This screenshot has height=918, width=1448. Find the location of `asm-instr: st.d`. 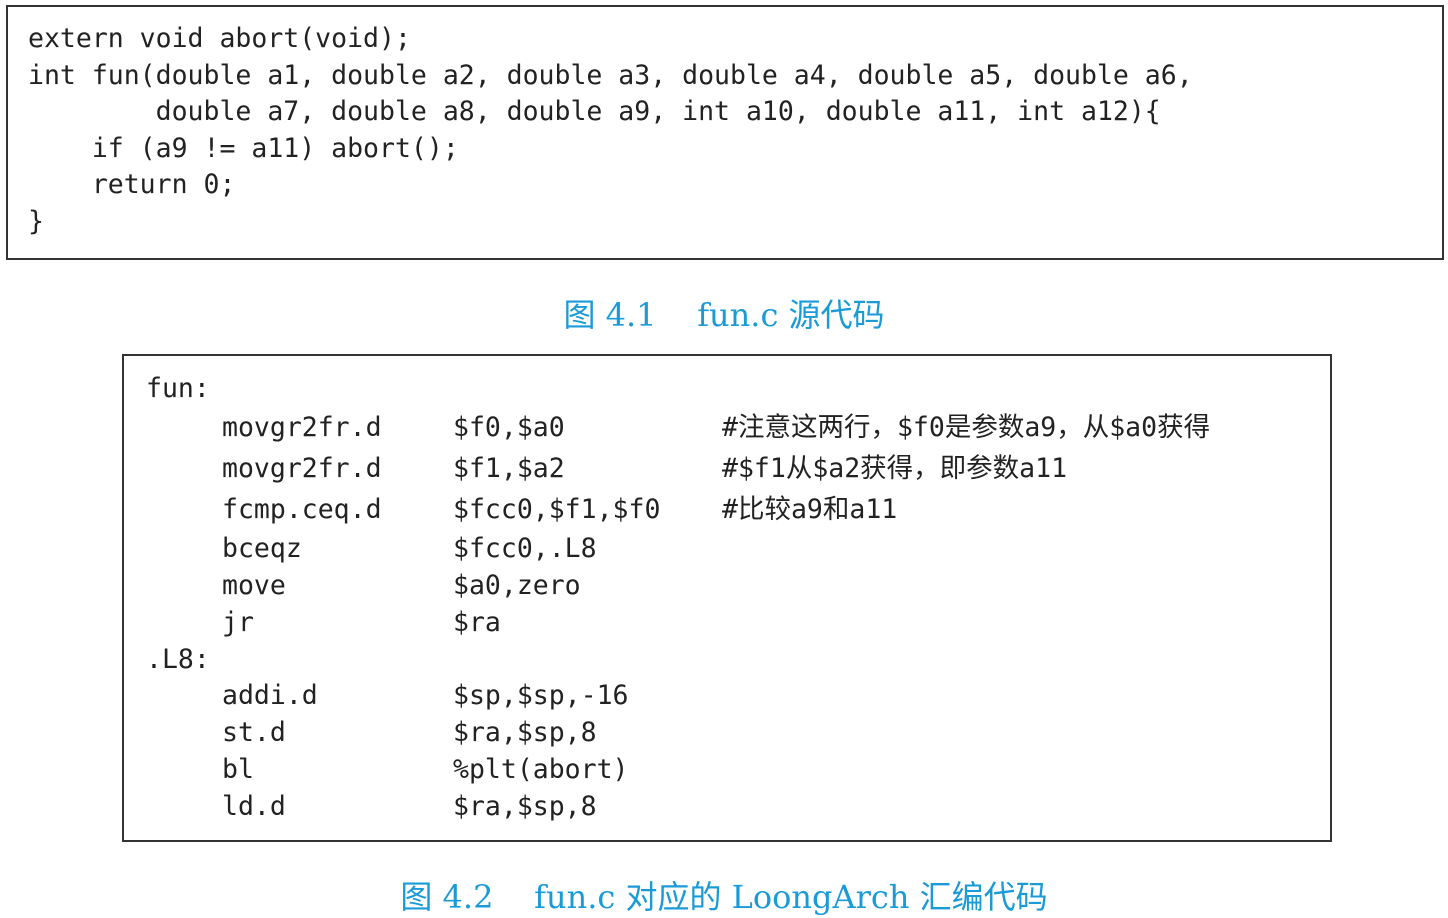

asm-instr: st.d is located at coordinates (254, 732).